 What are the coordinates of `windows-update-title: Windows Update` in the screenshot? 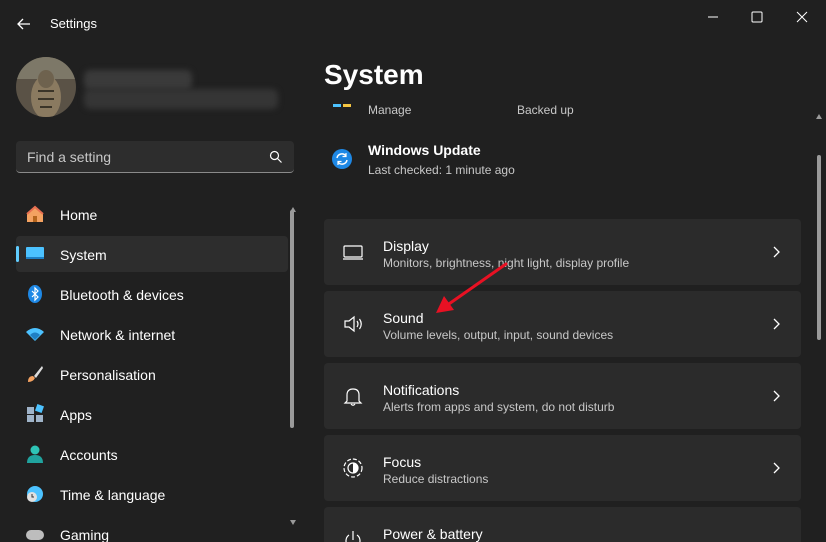 It's located at (424, 150).